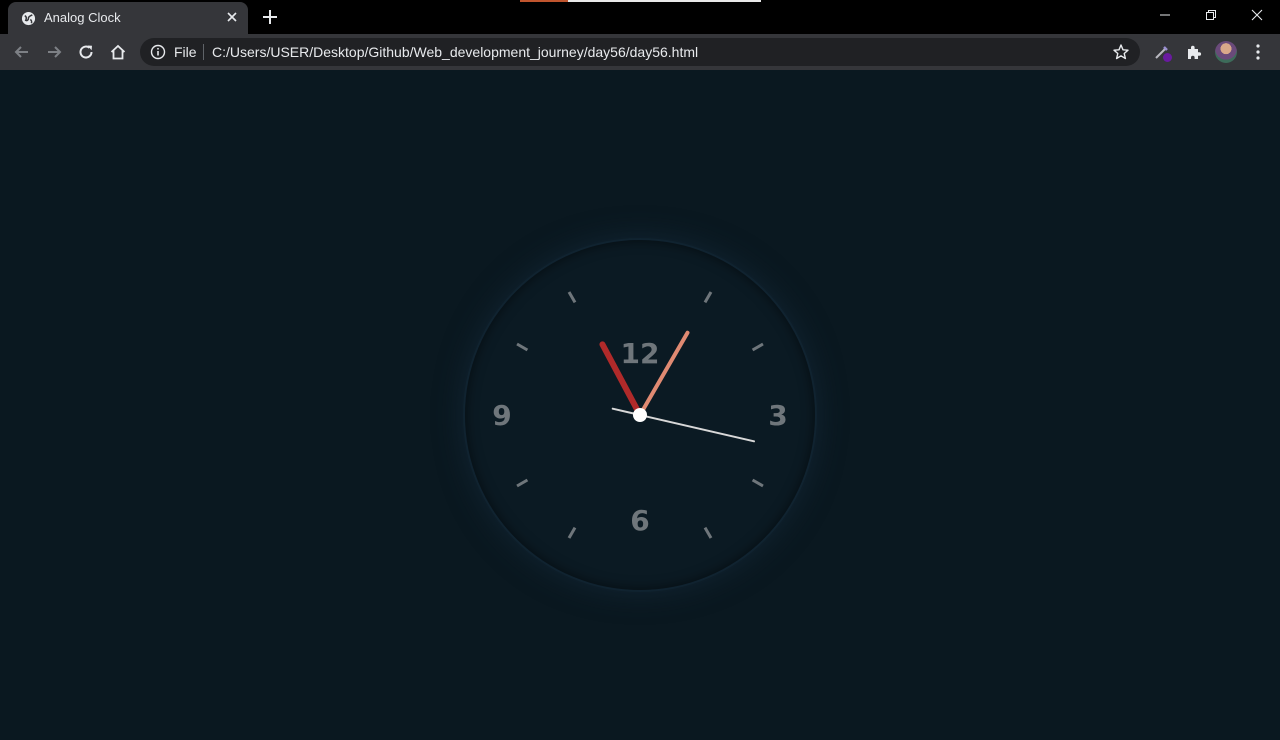 This screenshot has height=740, width=1280. Describe the element at coordinates (158, 52) in the screenshot. I see `info-icon` at that location.